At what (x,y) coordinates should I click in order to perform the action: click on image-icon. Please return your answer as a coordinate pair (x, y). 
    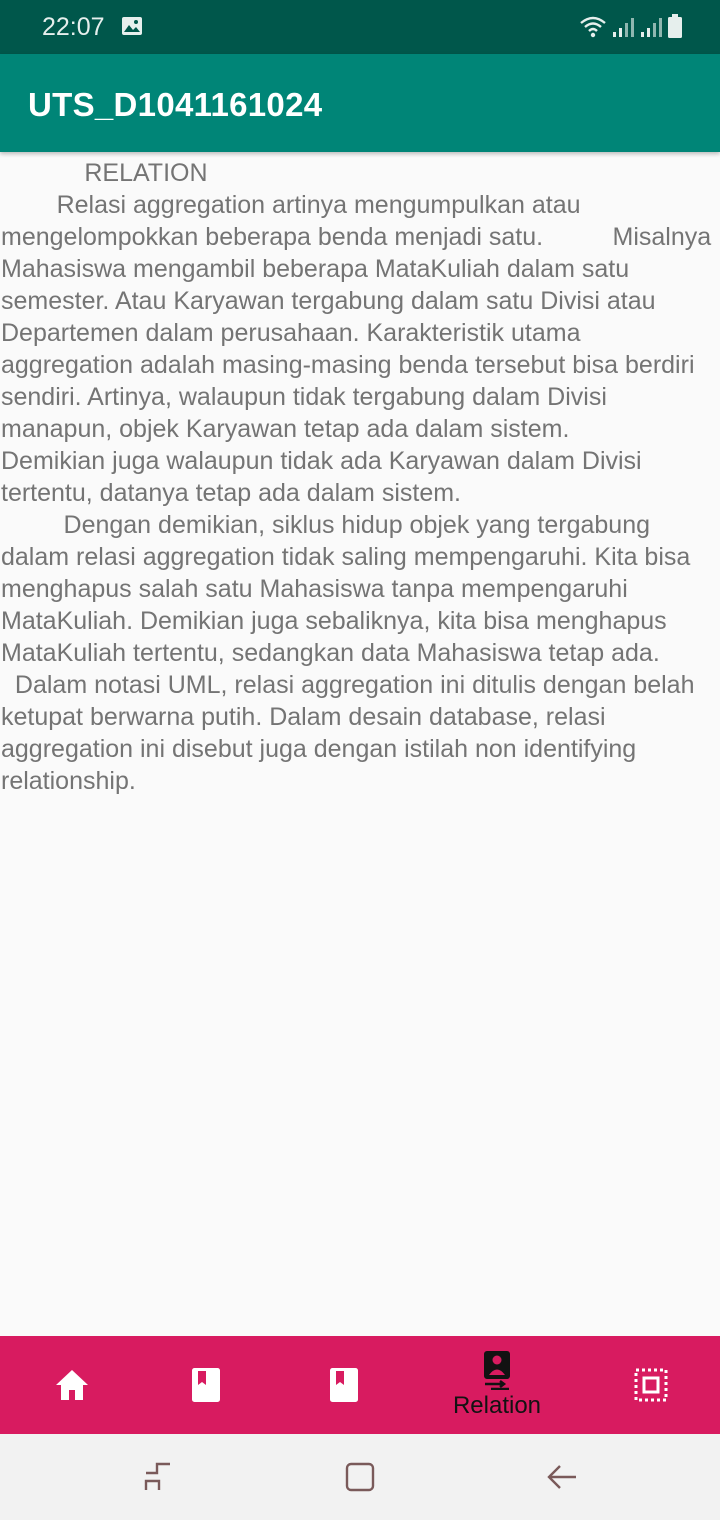
    Looking at the image, I should click on (132, 26).